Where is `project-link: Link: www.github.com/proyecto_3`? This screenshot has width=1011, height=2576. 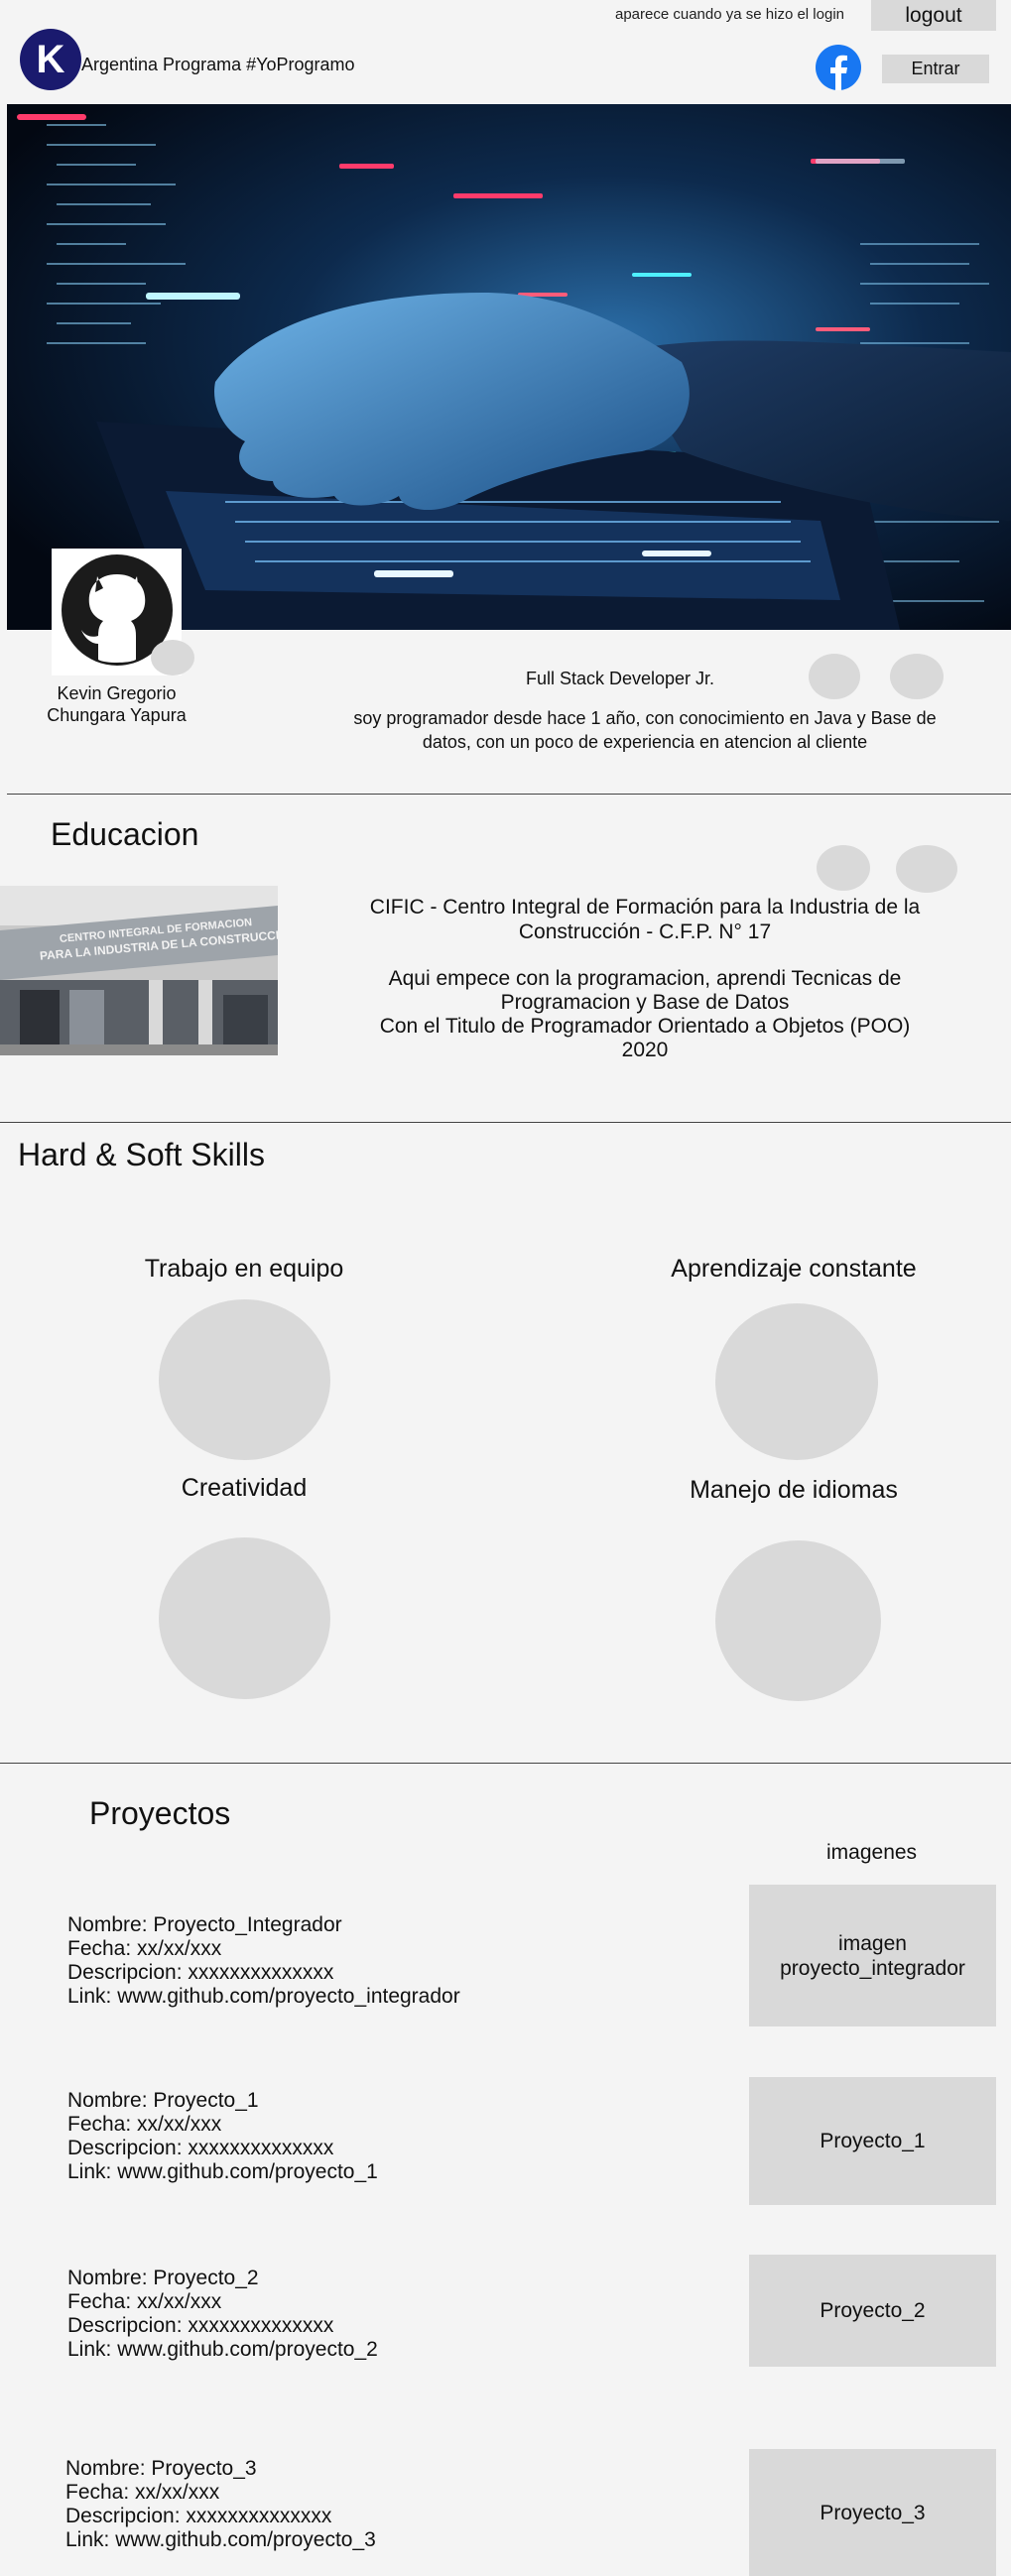 project-link: Link: www.github.com/proyecto_3 is located at coordinates (220, 2540).